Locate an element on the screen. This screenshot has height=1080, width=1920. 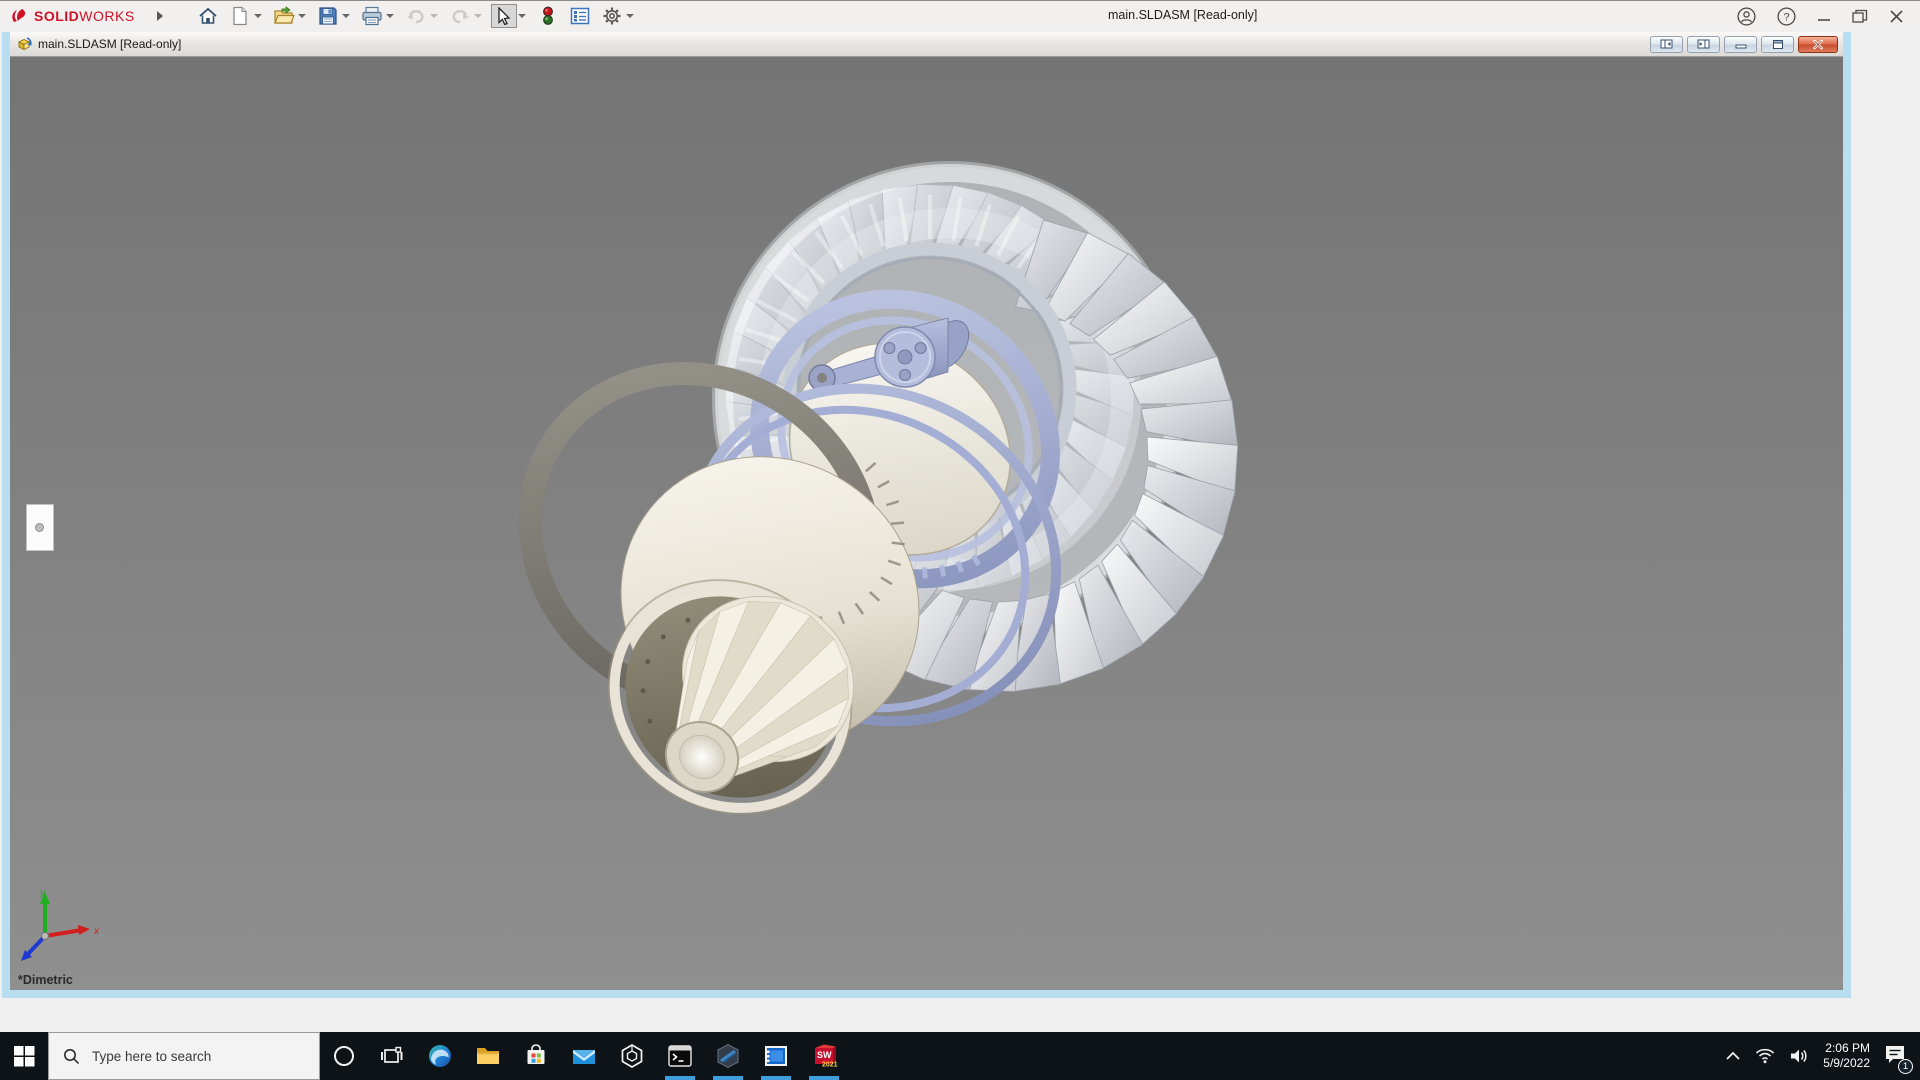
options-dropdown is located at coordinates (629, 15).